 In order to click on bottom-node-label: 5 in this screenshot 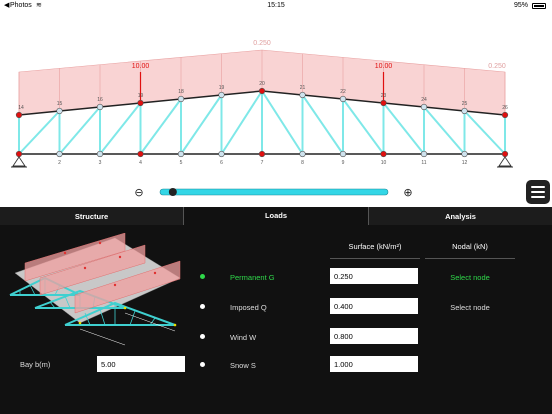, I will do `click(181, 163)`.